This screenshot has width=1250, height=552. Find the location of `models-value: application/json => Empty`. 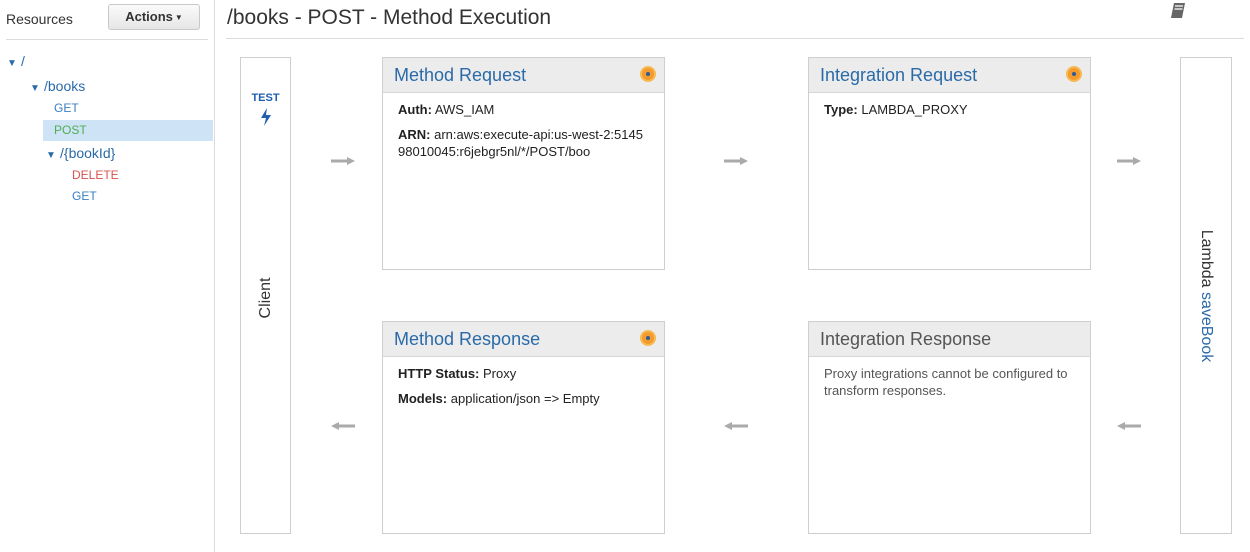

models-value: application/json => Empty is located at coordinates (525, 398).